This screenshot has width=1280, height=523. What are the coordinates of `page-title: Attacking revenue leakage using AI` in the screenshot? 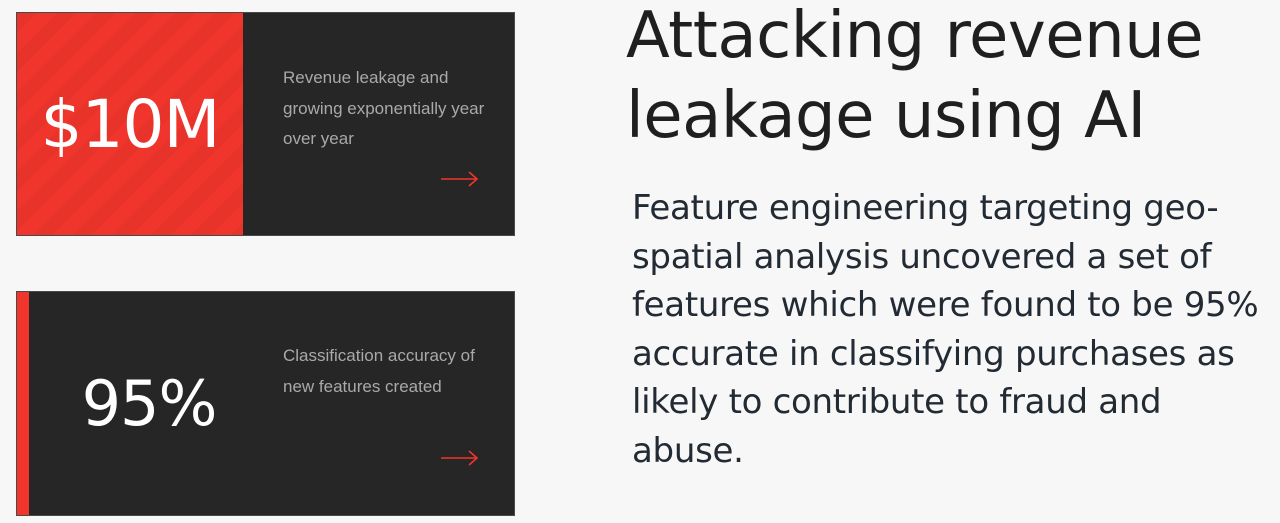 It's located at (915, 76).